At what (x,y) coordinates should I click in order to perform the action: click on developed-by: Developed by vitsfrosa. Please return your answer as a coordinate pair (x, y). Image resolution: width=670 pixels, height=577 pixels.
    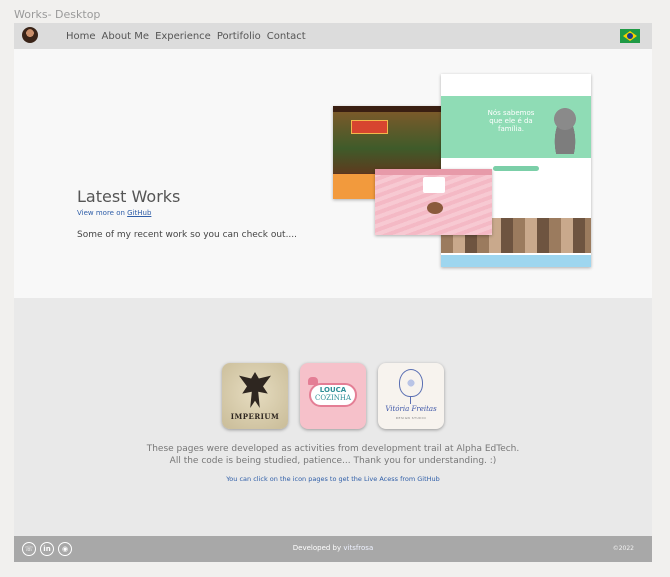
    Looking at the image, I should click on (333, 548).